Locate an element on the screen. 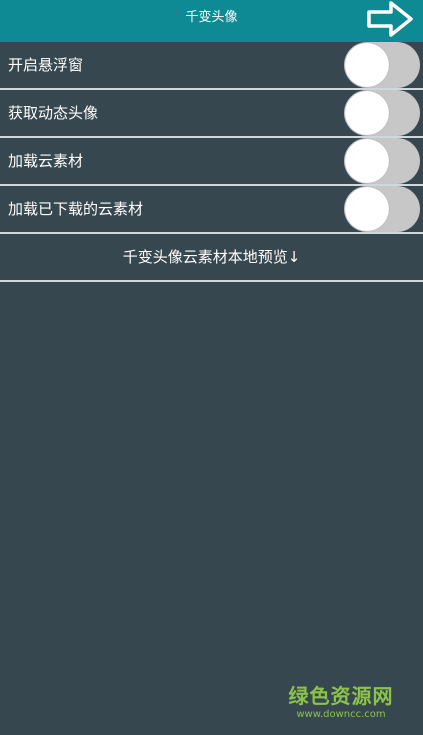  local-preview-button: 千变头像云素材本地预览↓ is located at coordinates (211, 258).